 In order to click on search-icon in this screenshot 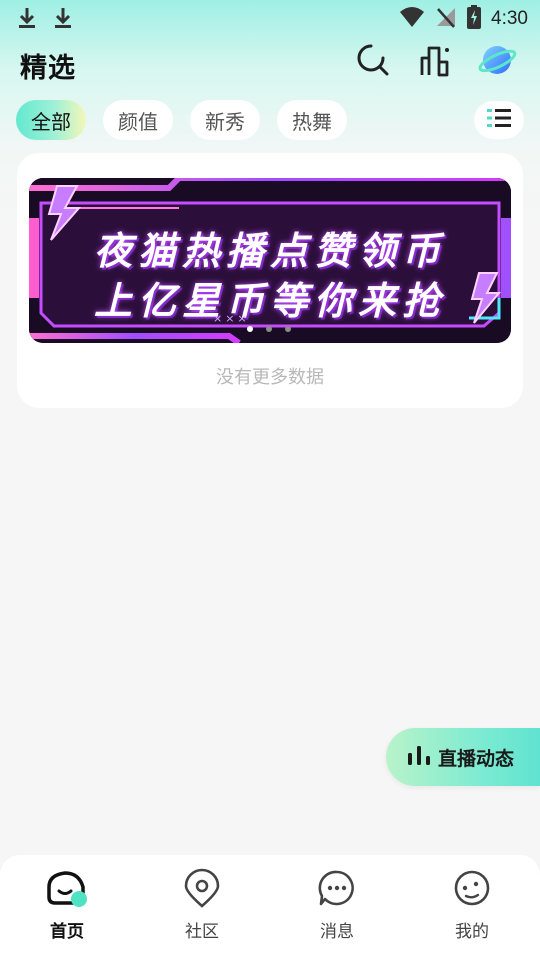, I will do `click(373, 60)`.